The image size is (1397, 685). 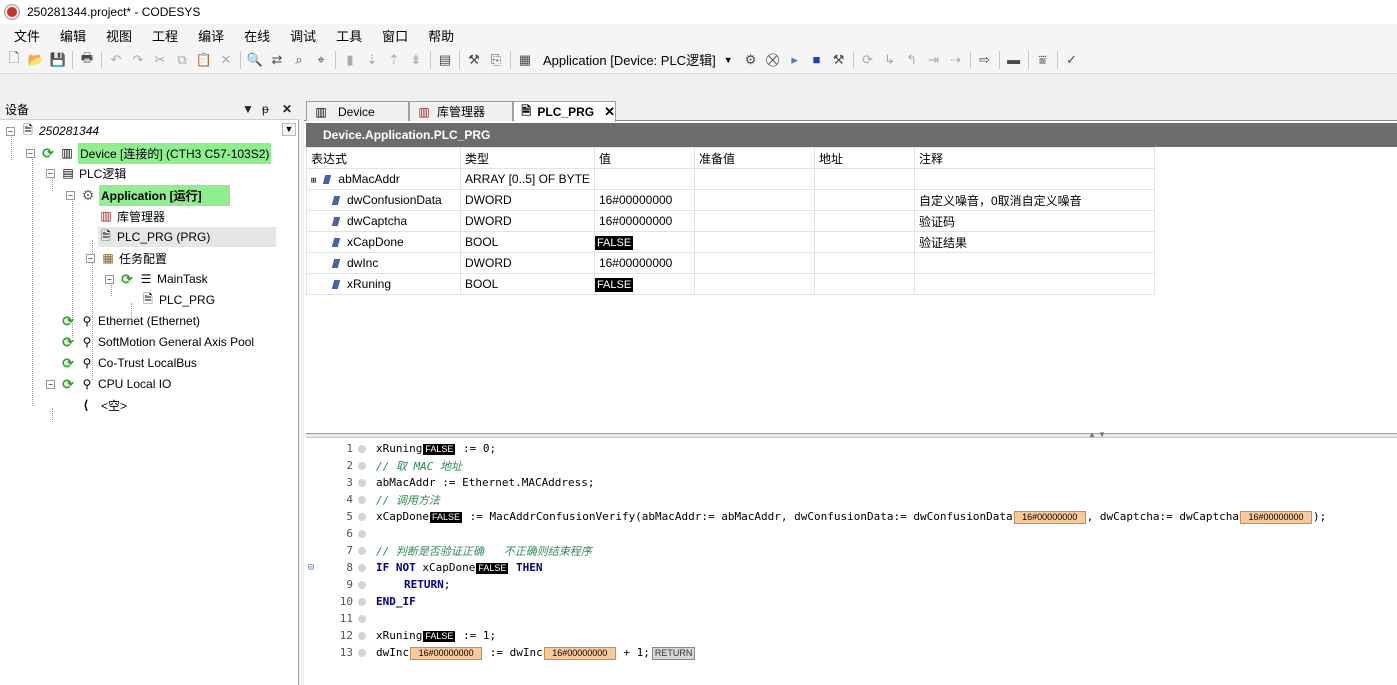 What do you see at coordinates (255, 60) in the screenshot?
I see `find-icon: 🔍` at bounding box center [255, 60].